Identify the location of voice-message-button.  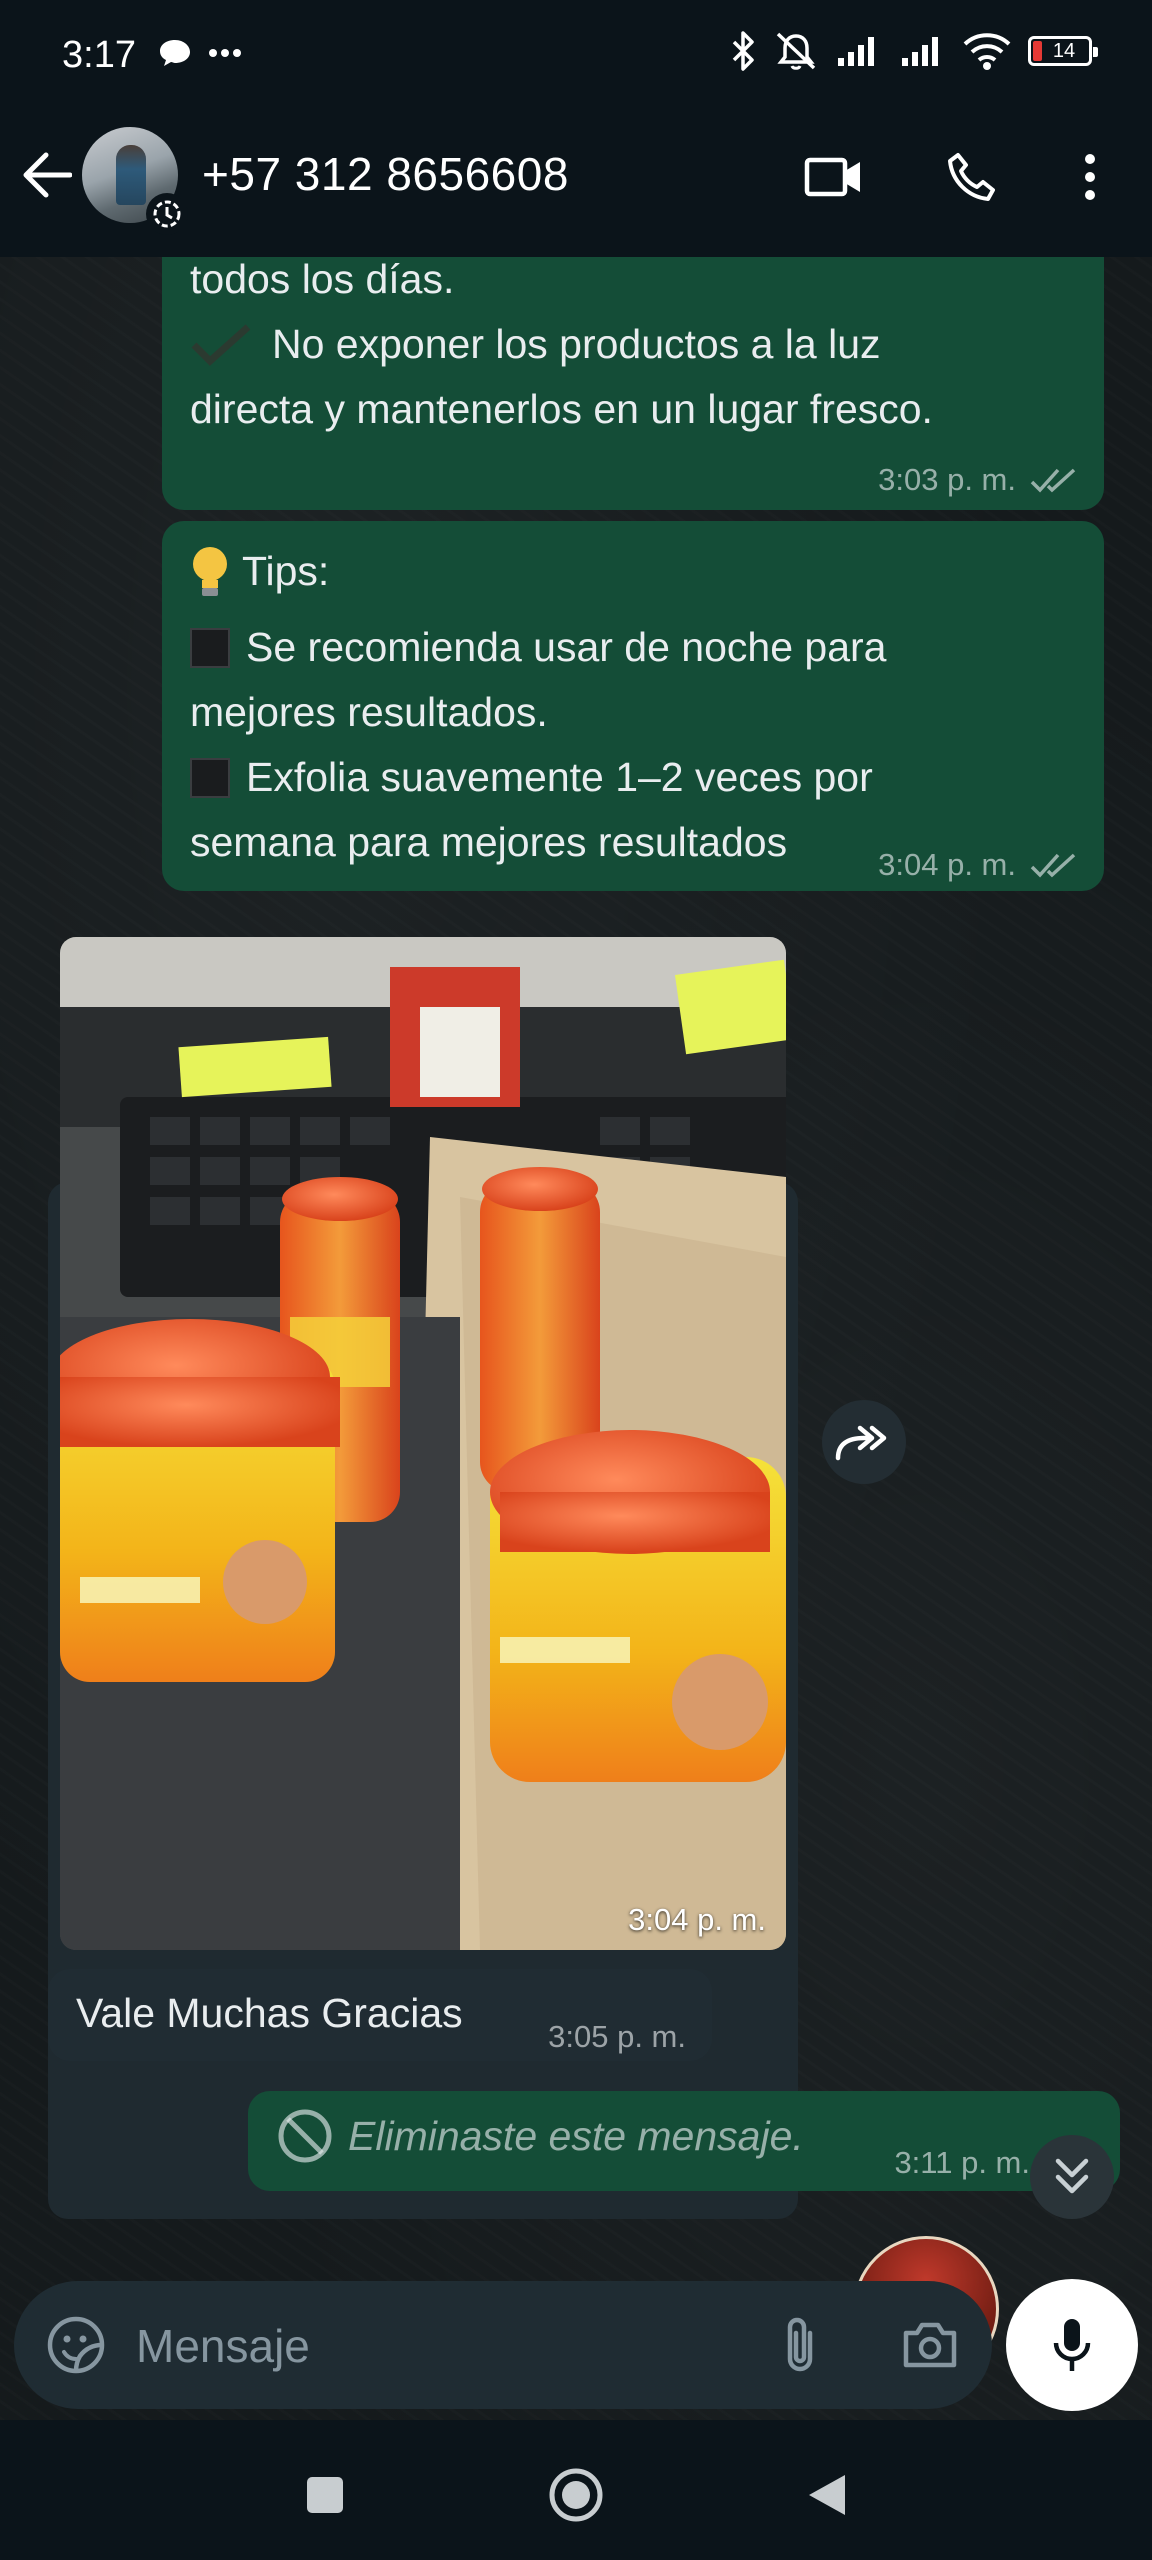
(1072, 2345).